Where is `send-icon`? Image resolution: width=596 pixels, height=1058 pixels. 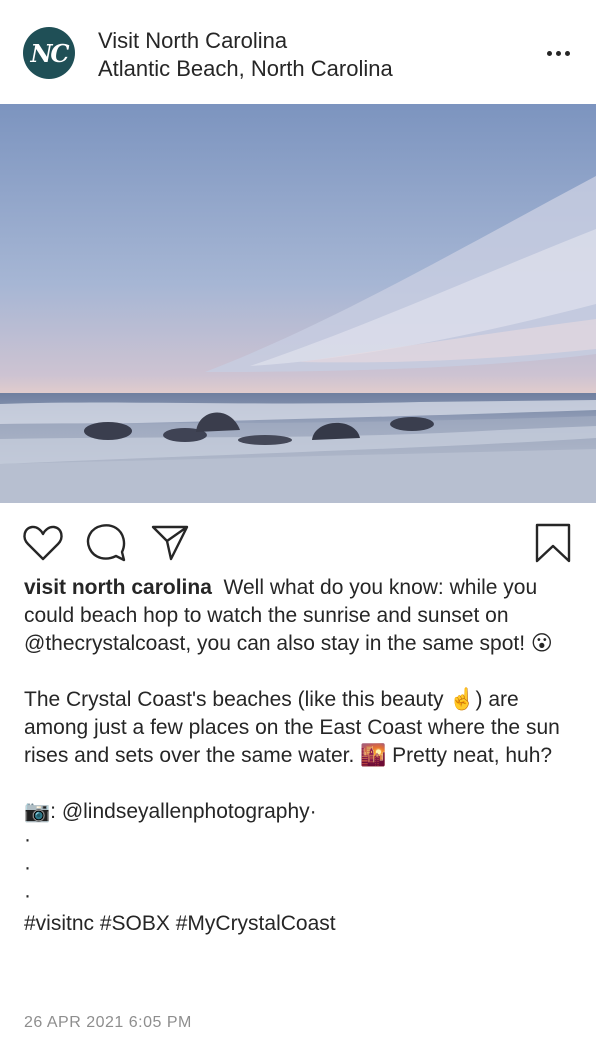 send-icon is located at coordinates (170, 543).